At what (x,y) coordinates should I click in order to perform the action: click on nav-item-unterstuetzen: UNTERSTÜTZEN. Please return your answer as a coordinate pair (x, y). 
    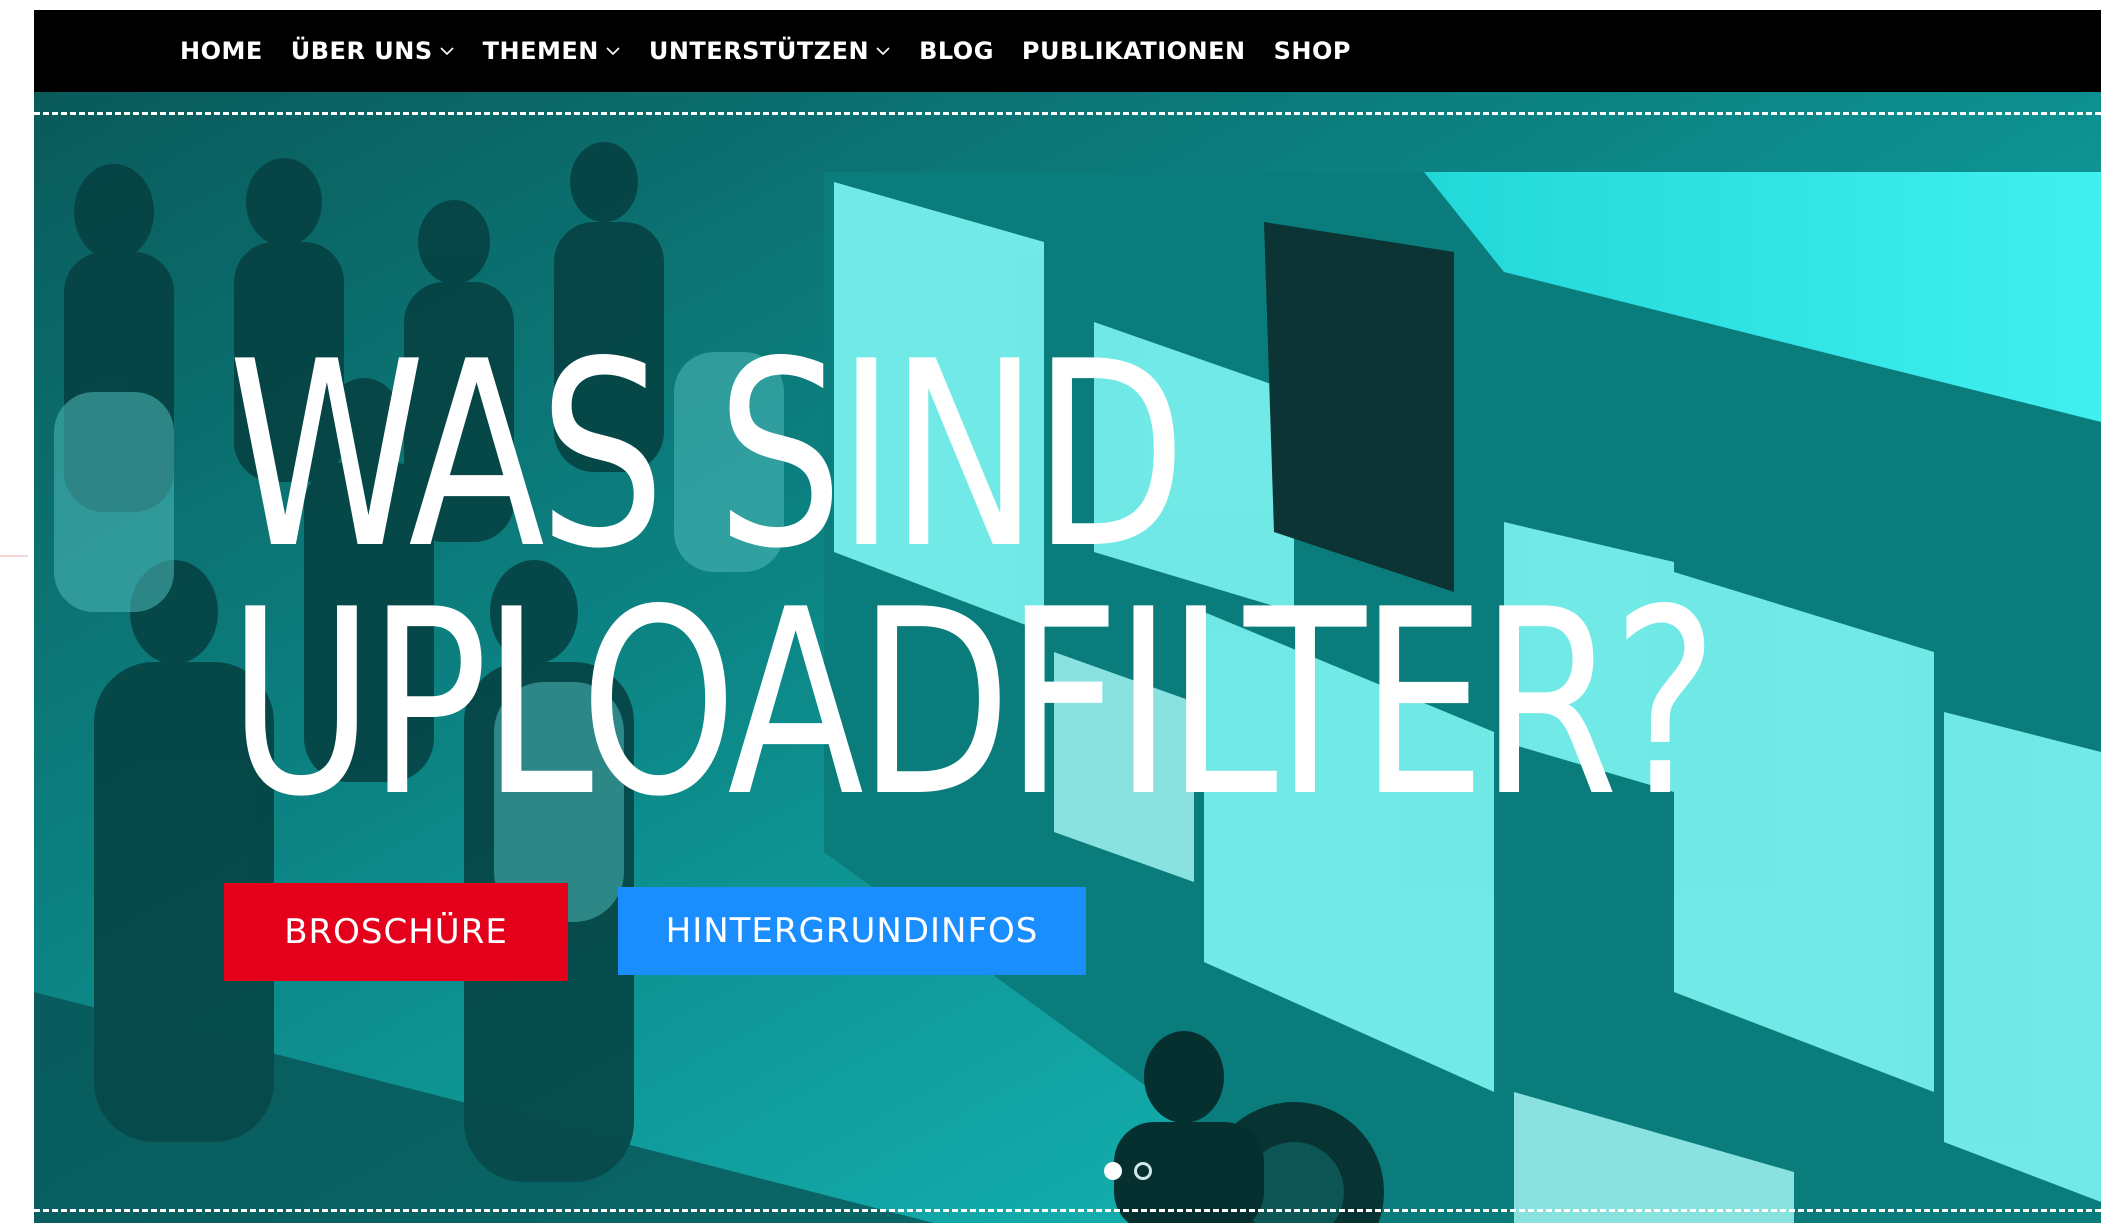
    Looking at the image, I should click on (770, 51).